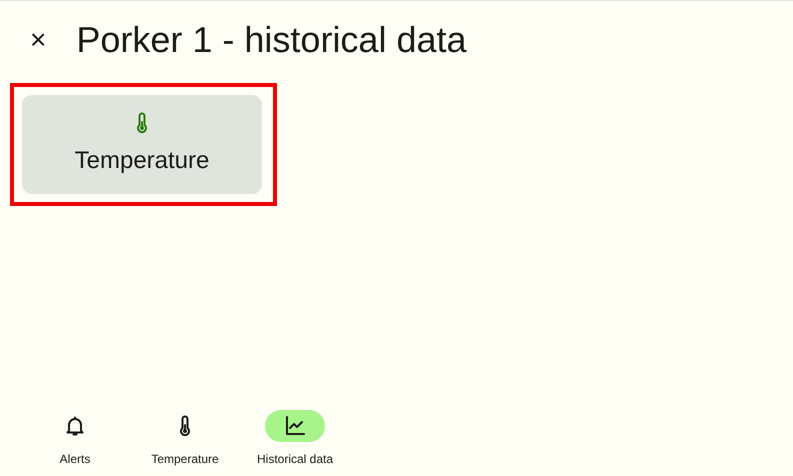  I want to click on temperature-card: Temperature, so click(142, 144).